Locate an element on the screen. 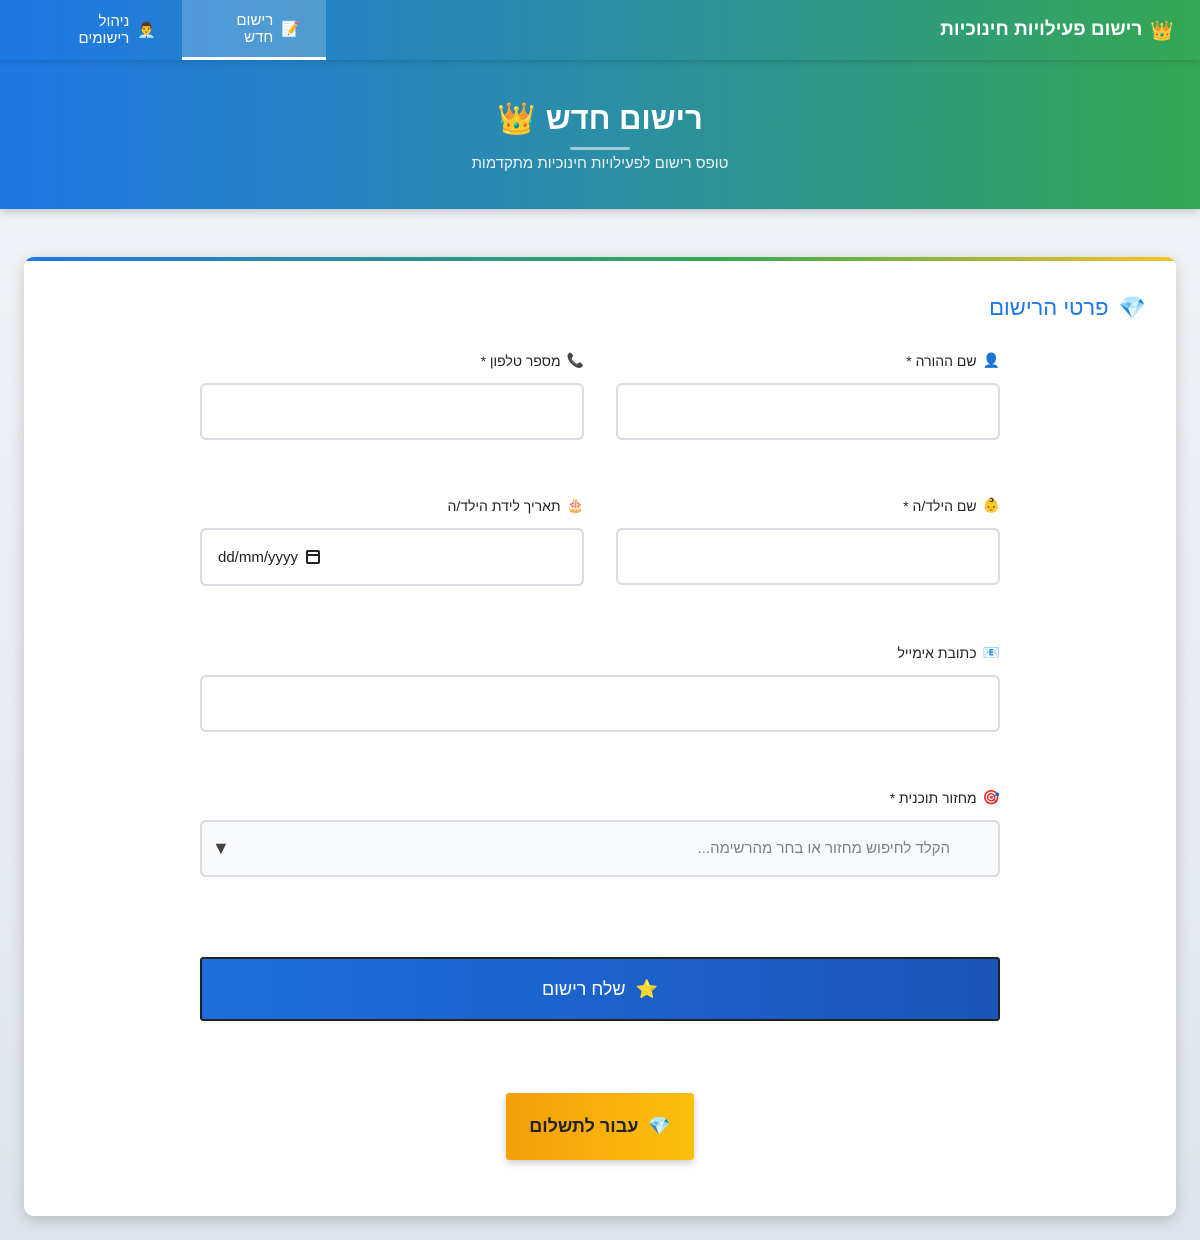 The width and height of the screenshot is (1200, 1240). birth-date-label: 🎂 תאריך לידת הילד/ה is located at coordinates (515, 506).